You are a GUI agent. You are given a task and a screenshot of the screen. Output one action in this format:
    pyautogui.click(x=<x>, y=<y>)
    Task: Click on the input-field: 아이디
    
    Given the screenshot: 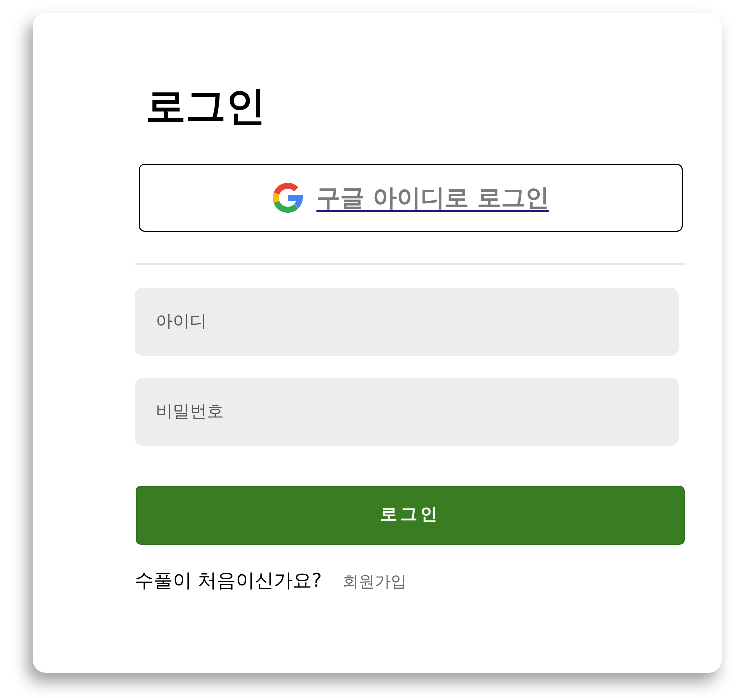 What is the action you would take?
    pyautogui.click(x=407, y=322)
    